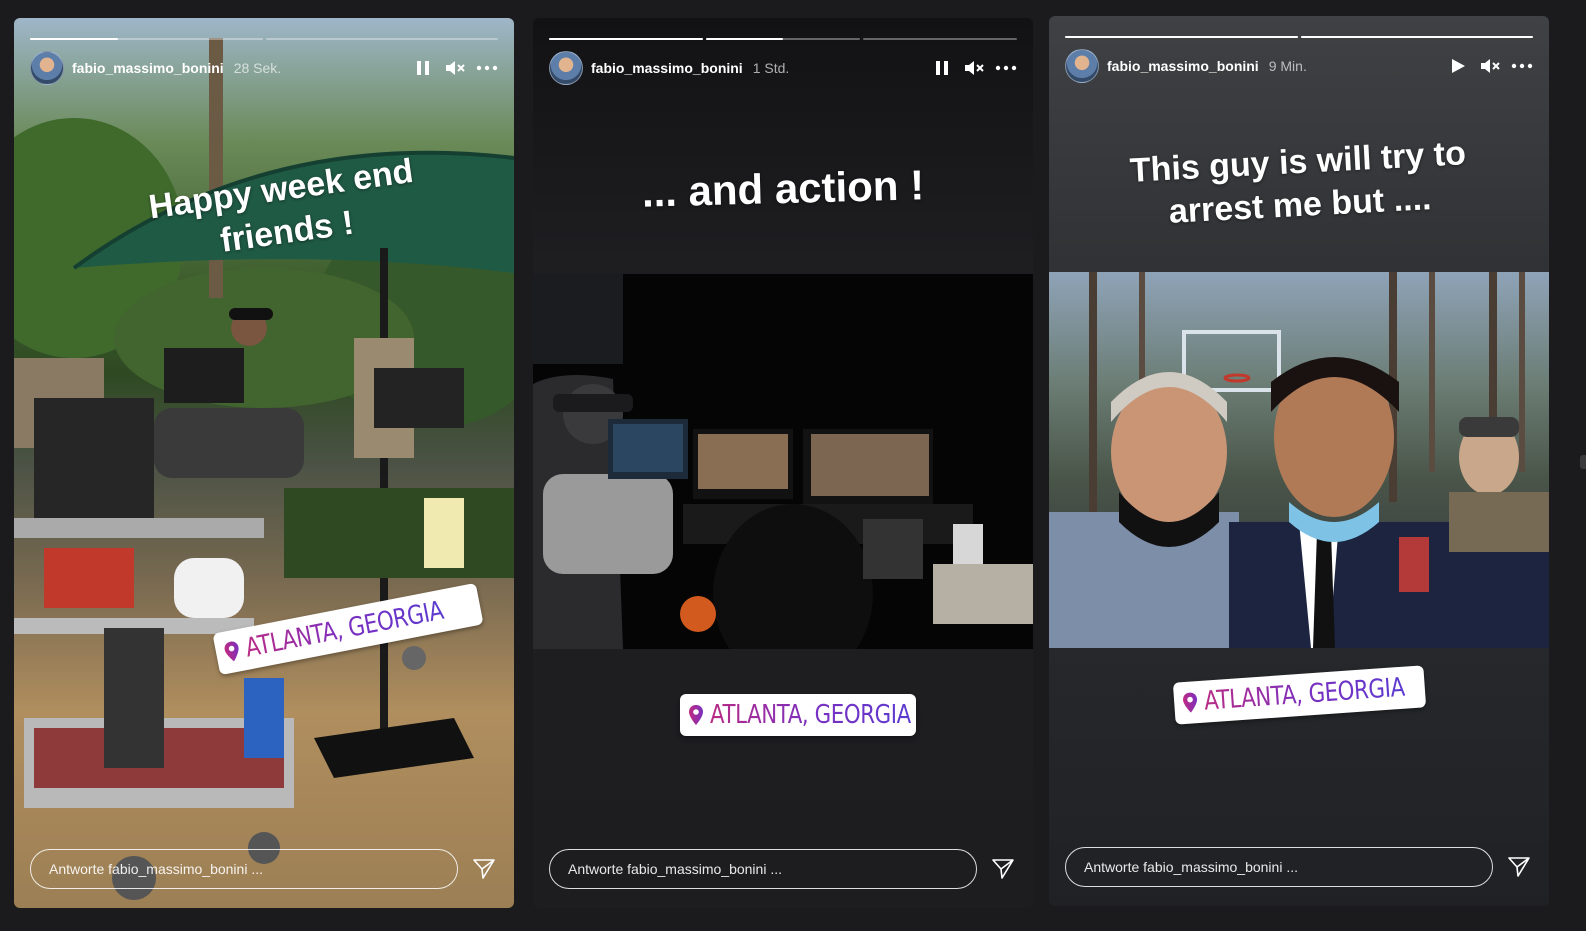 This screenshot has height=931, width=1586. Describe the element at coordinates (1458, 66) in the screenshot. I see `play-icon` at that location.